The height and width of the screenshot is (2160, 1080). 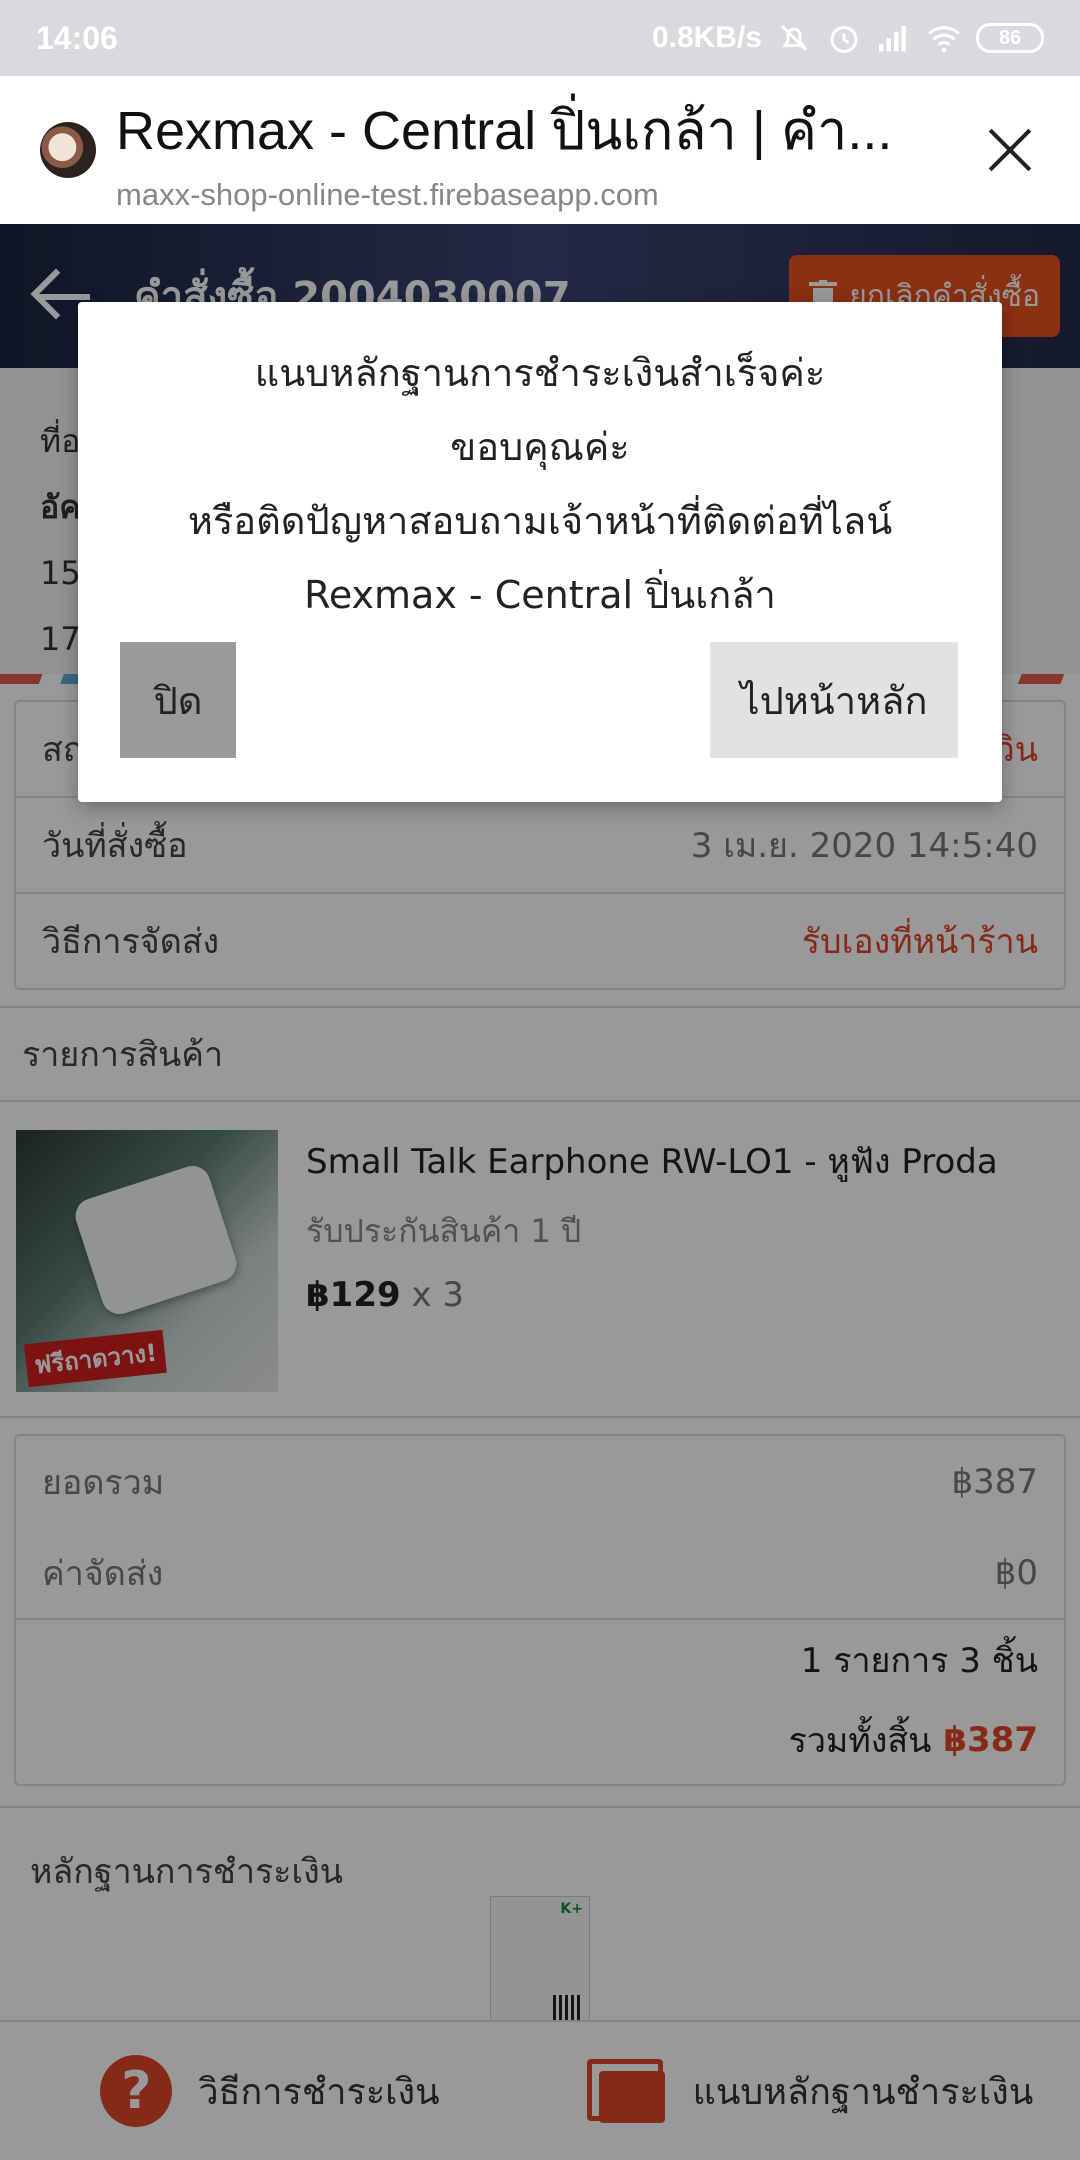 What do you see at coordinates (794, 38) in the screenshot?
I see `mute-icon` at bounding box center [794, 38].